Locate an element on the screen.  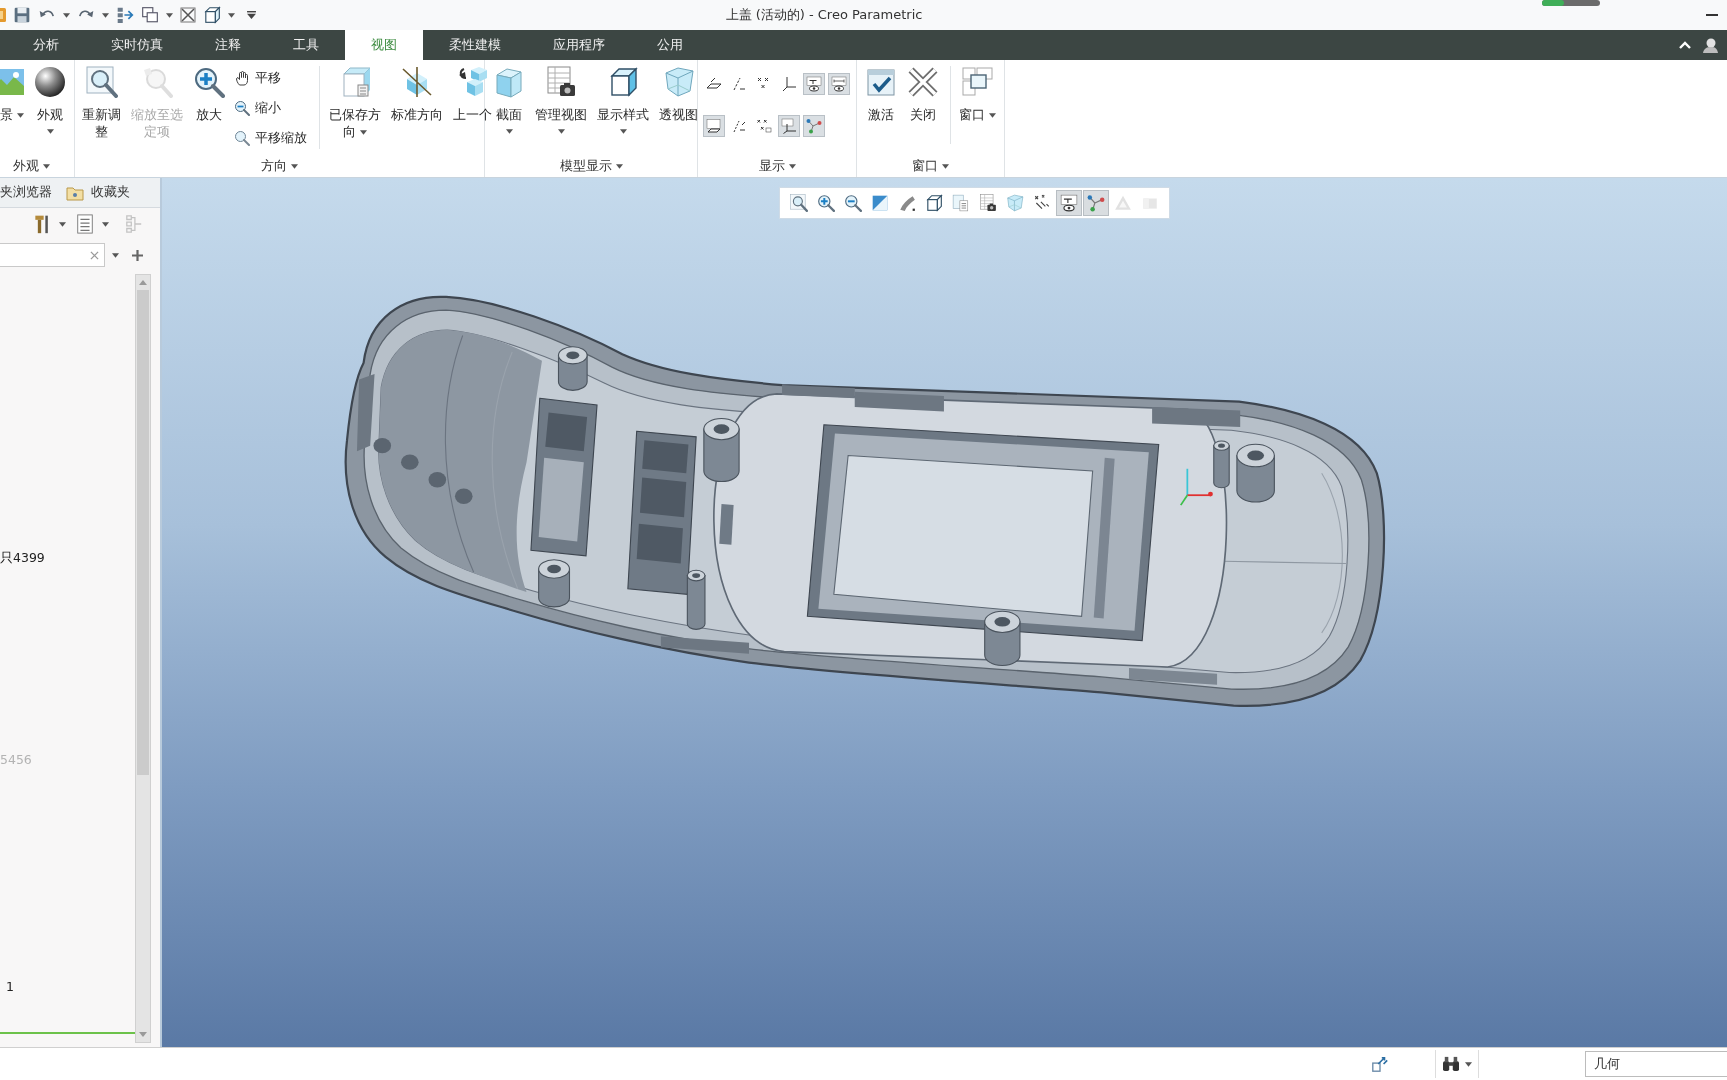
panel-tab: 夹浏览器 is located at coordinates (26, 192).